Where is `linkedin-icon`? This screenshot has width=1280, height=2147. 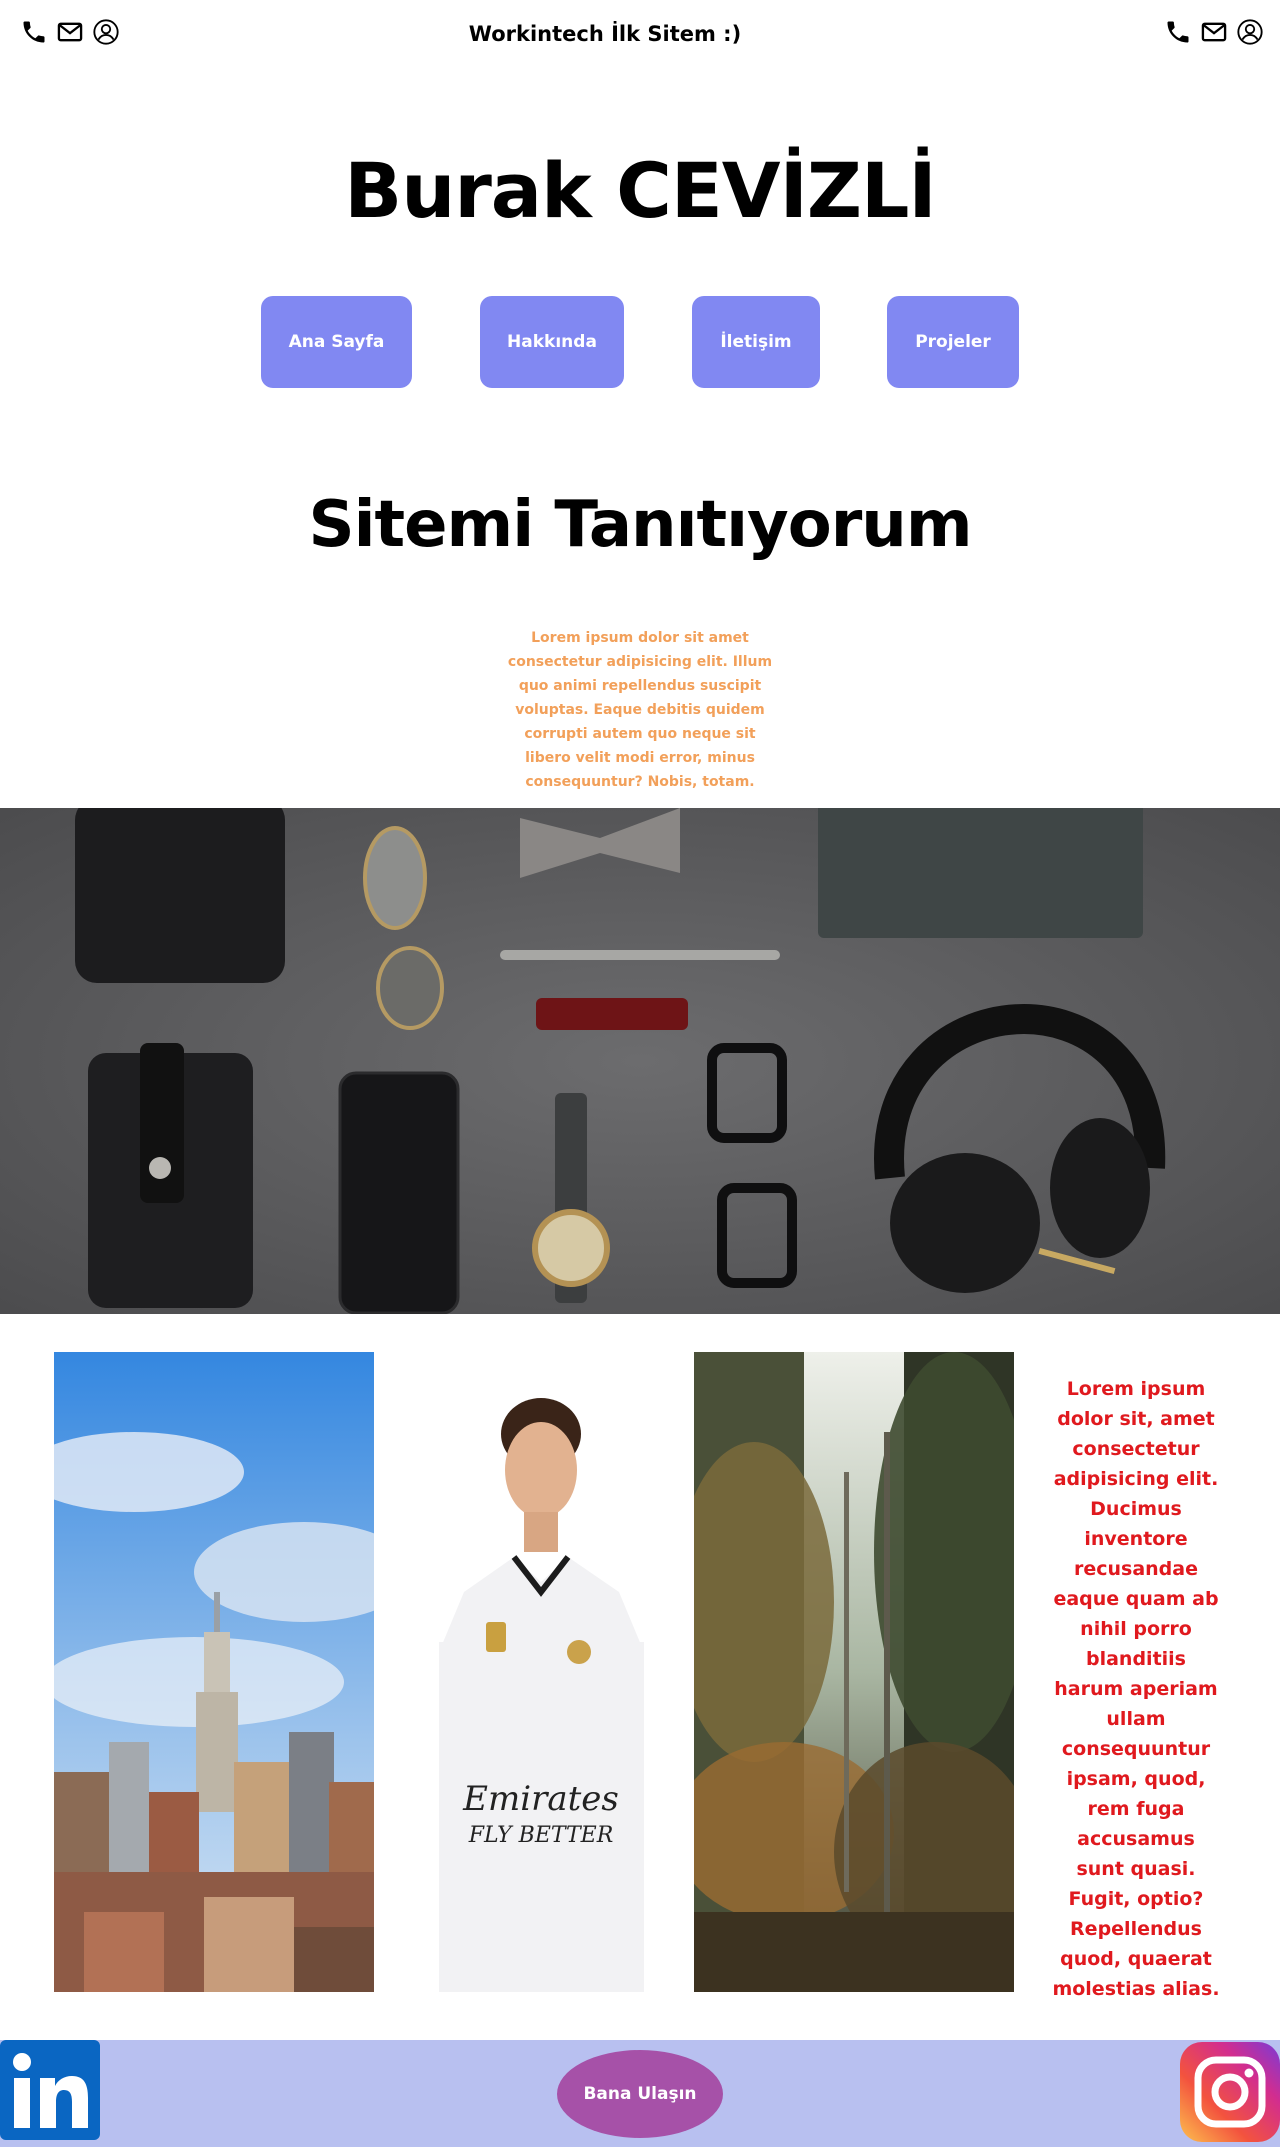
linkedin-icon is located at coordinates (50, 2090).